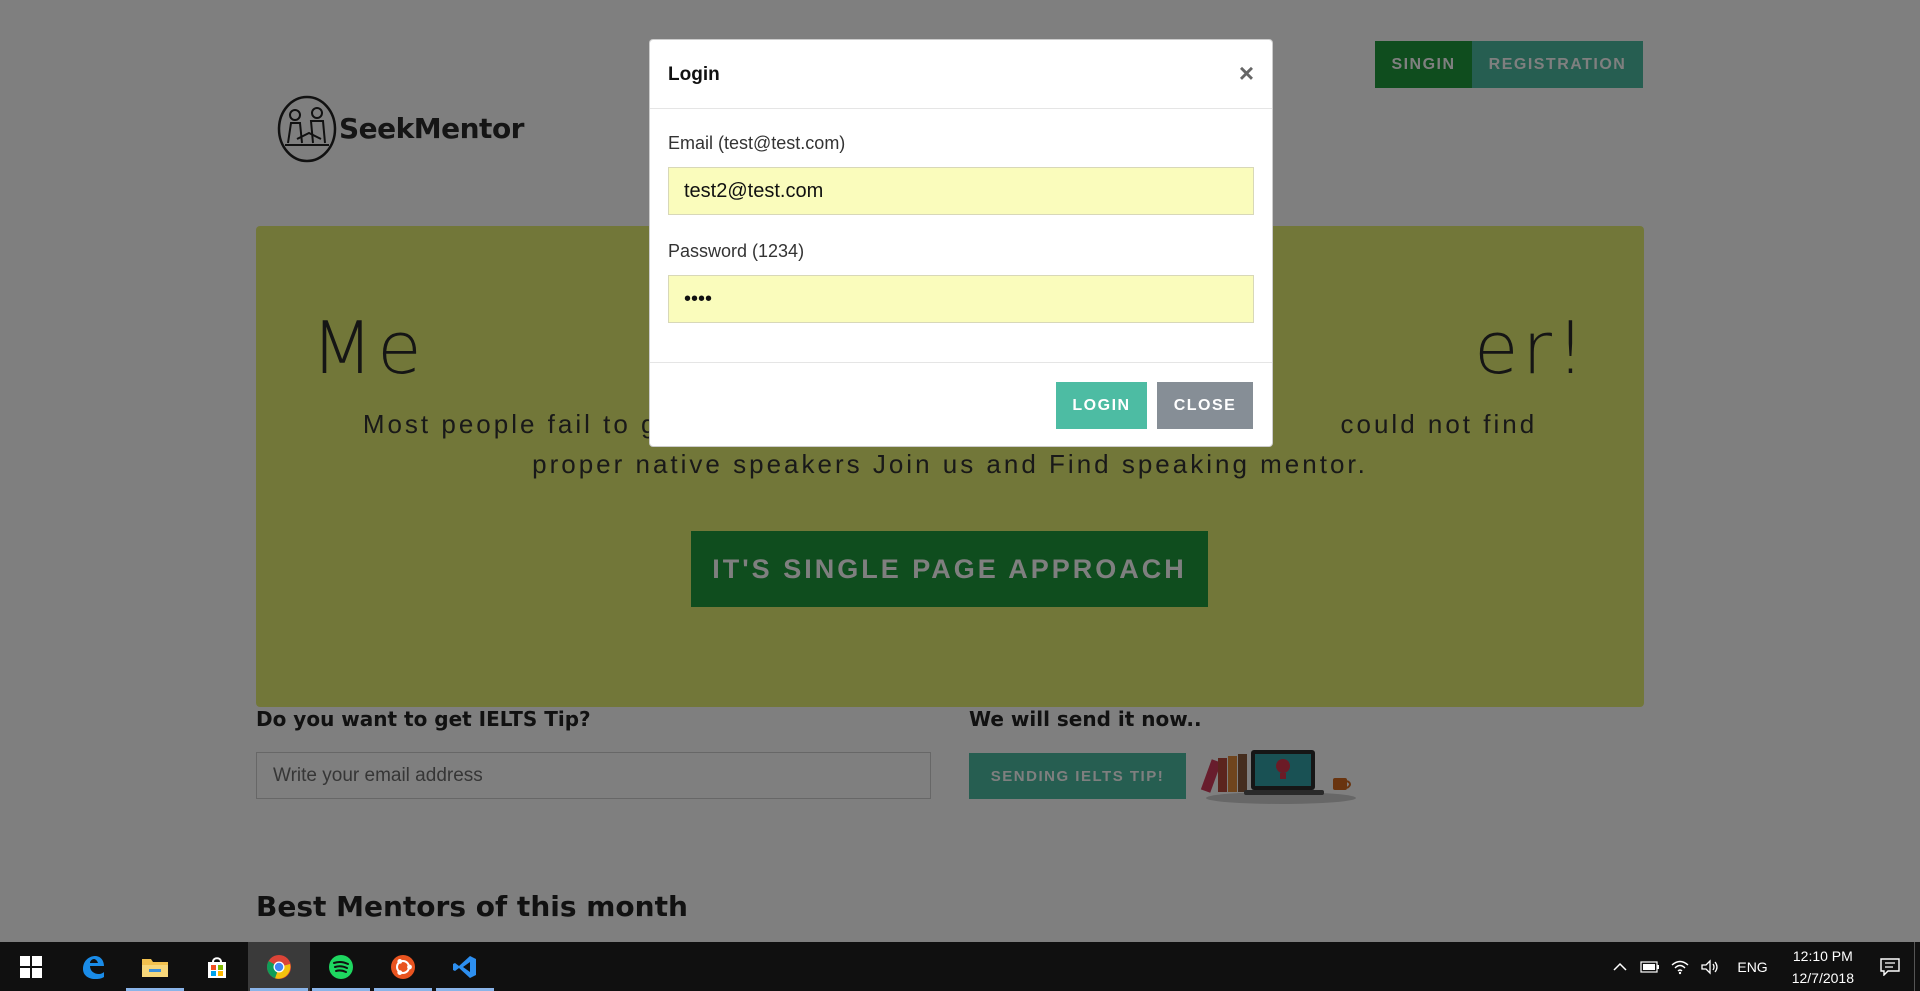 The image size is (1920, 991). What do you see at coordinates (1710, 966) in the screenshot?
I see `volume-icon` at bounding box center [1710, 966].